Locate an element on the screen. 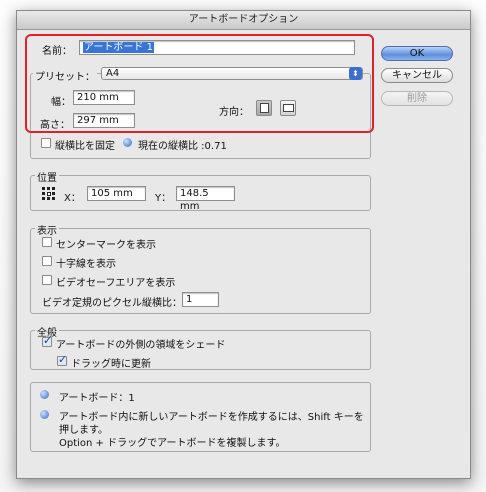 This screenshot has height=492, width=486. show-center-mark-checkbox is located at coordinates (47, 242).